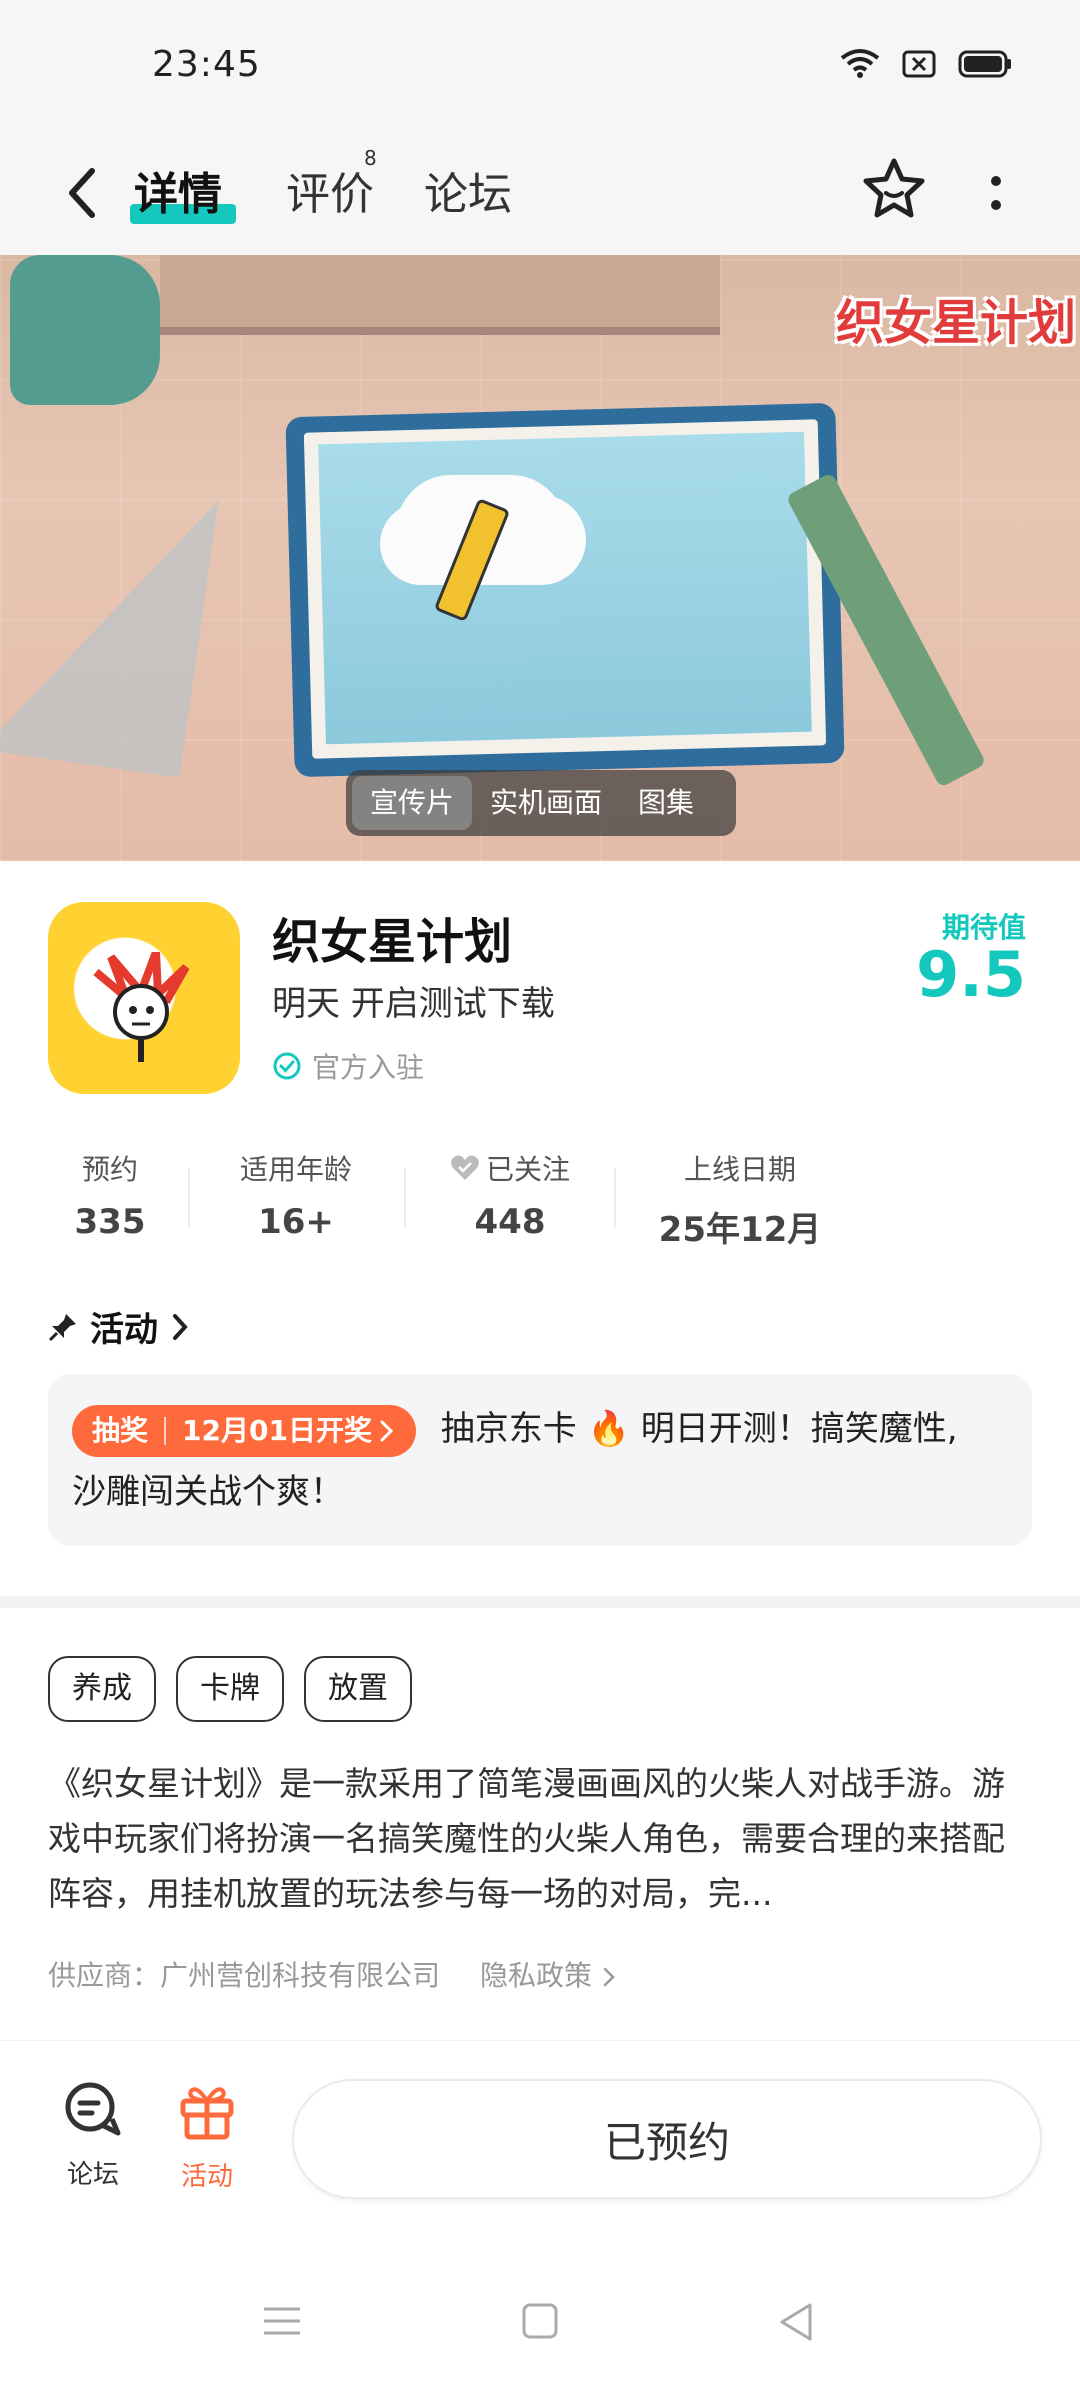  I want to click on verified-check-icon, so click(287, 1066).